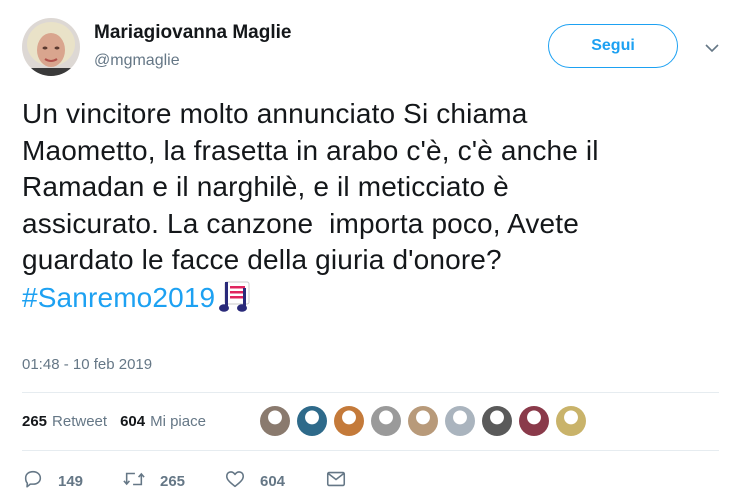 This screenshot has width=739, height=504. I want to click on retweet-icon, so click(134, 481).